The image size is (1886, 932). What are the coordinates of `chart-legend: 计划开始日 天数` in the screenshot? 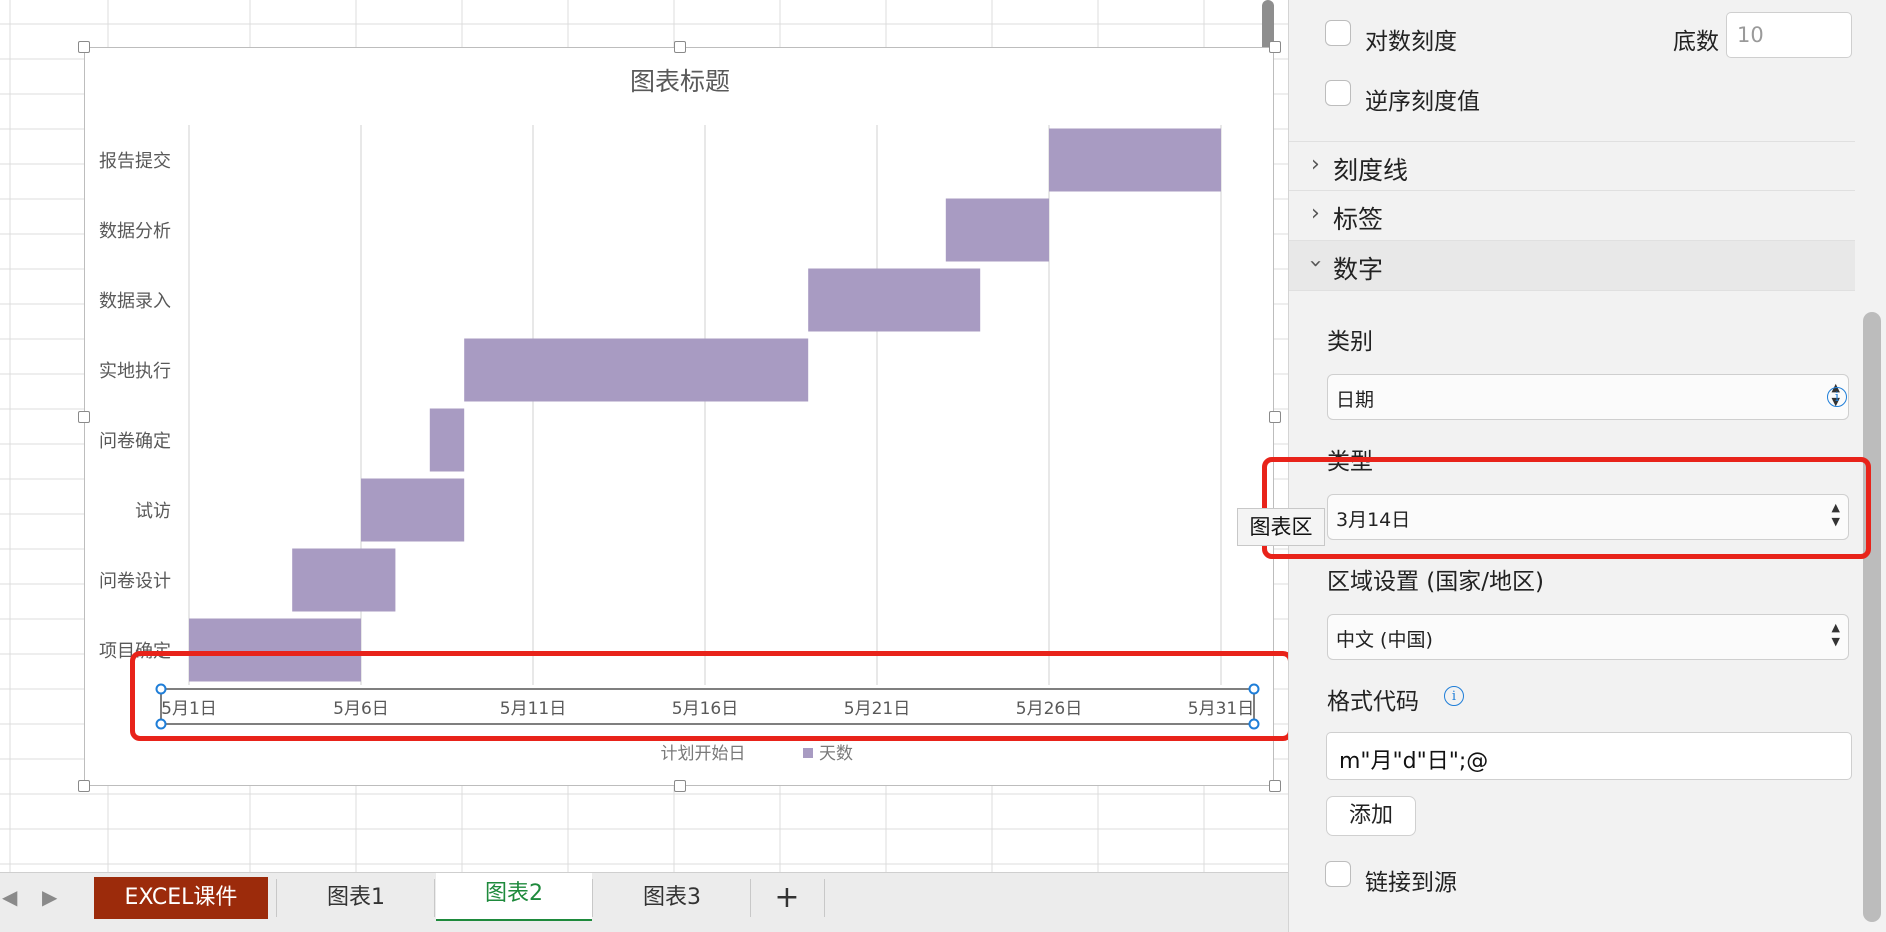 It's located at (757, 754).